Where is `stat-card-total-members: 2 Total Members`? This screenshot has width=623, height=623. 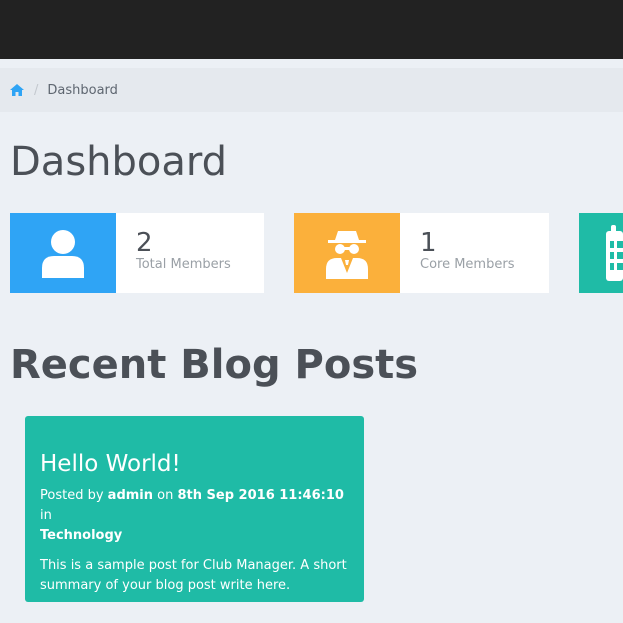 stat-card-total-members: 2 Total Members is located at coordinates (137, 253).